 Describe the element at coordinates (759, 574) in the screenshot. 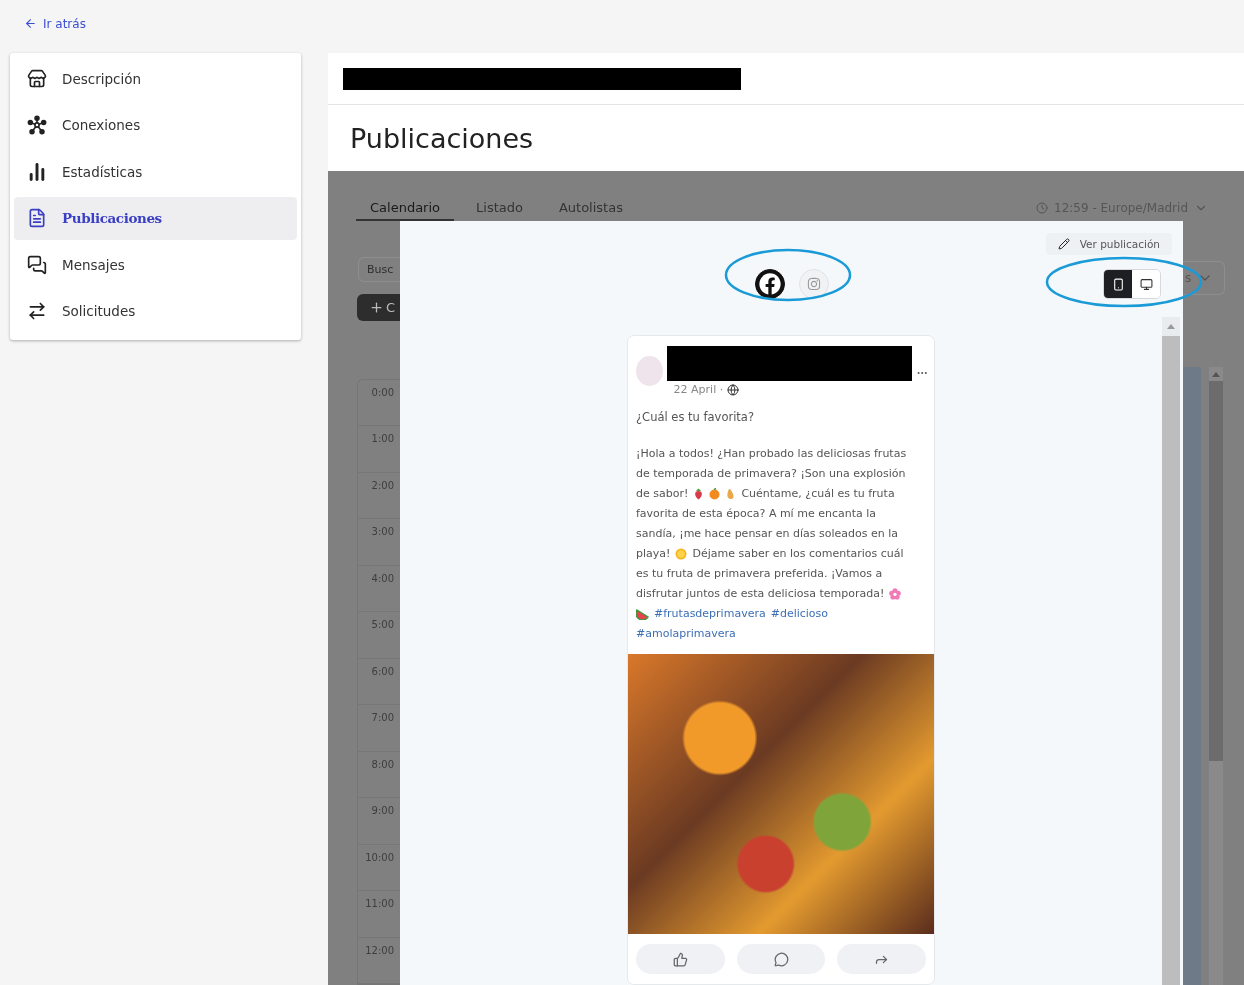

I see `post-text: es tu fruta de primavera preferida. ¡Vamos a` at that location.